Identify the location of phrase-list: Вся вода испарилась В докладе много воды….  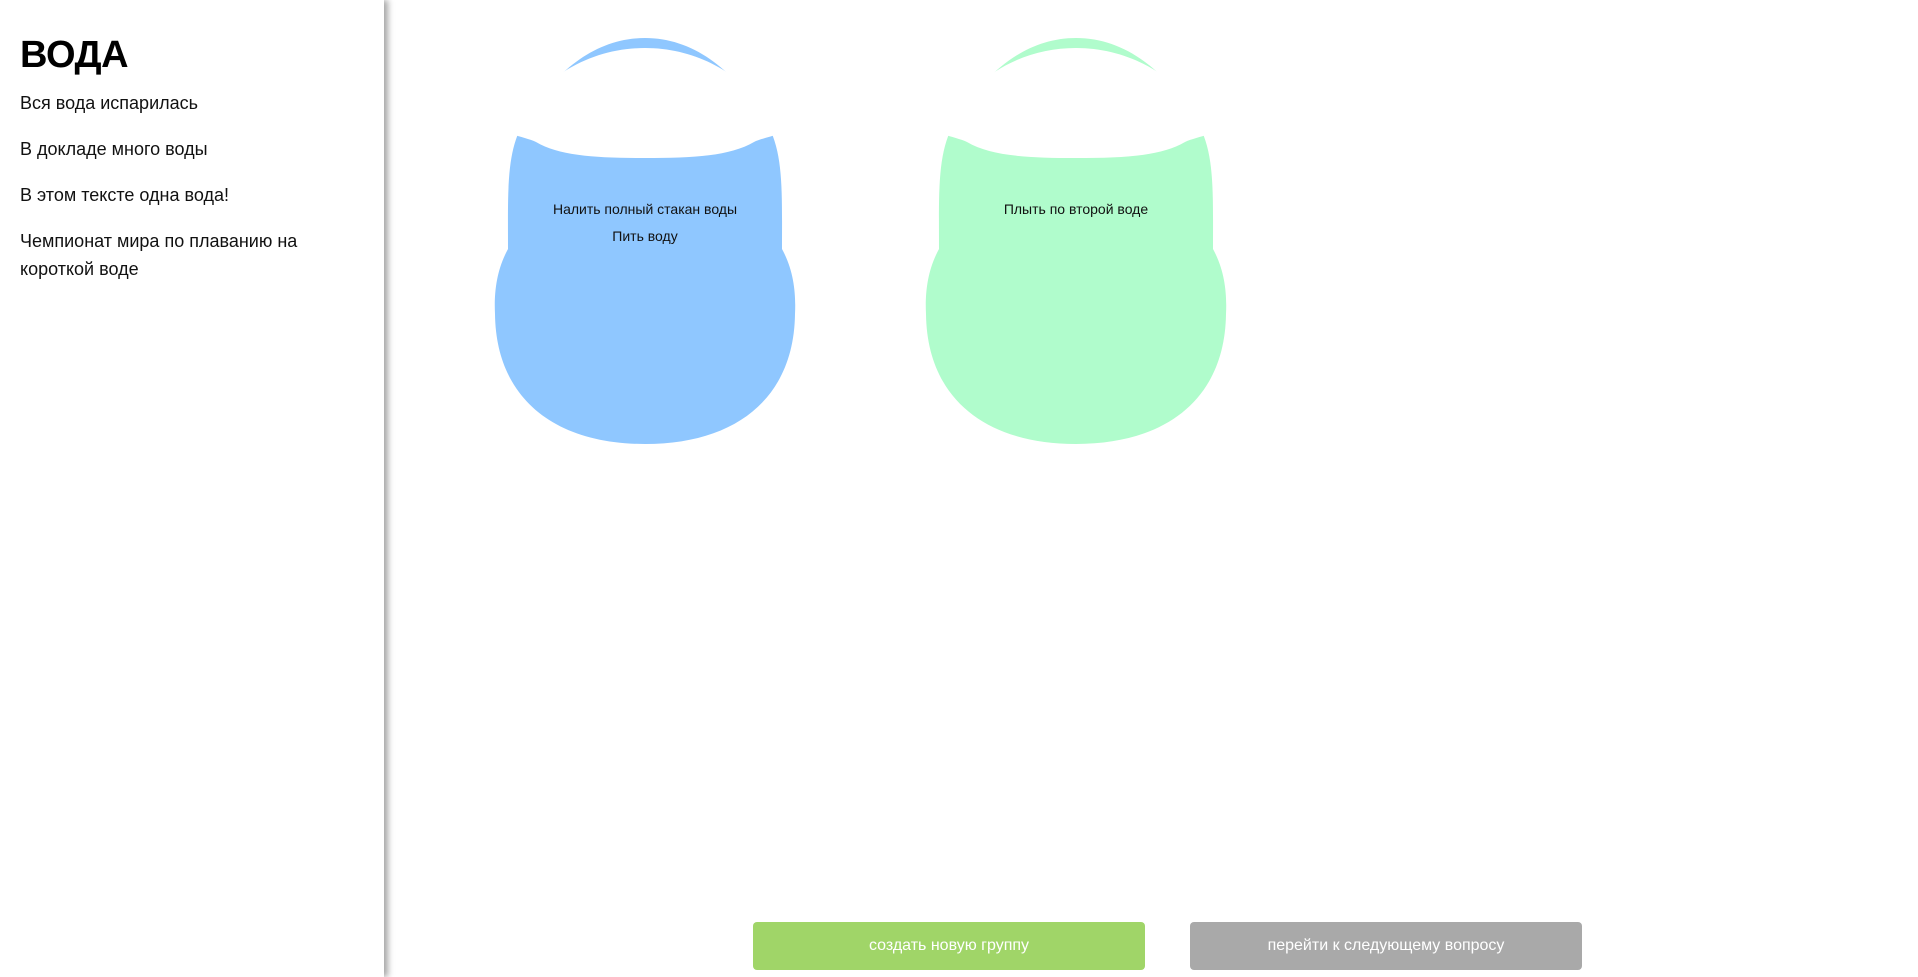
(192, 186).